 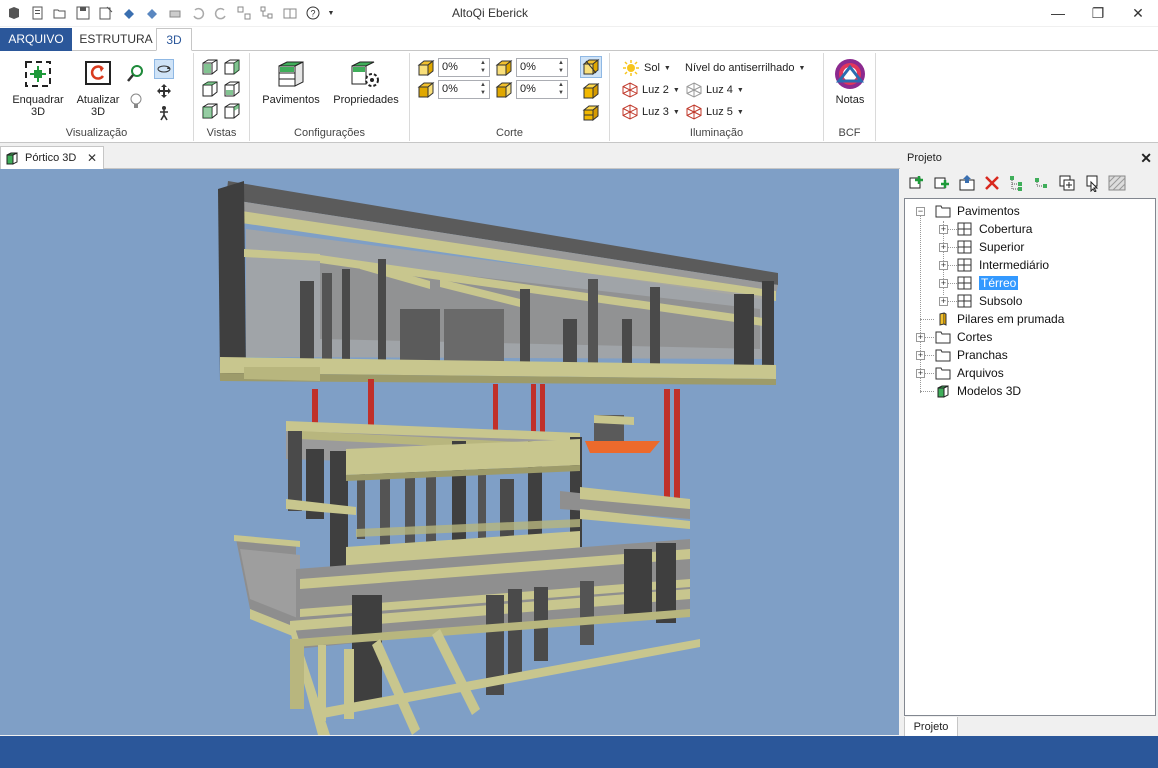 I want to click on tree-item-arquivos: Arquivos, so click(x=969, y=373).